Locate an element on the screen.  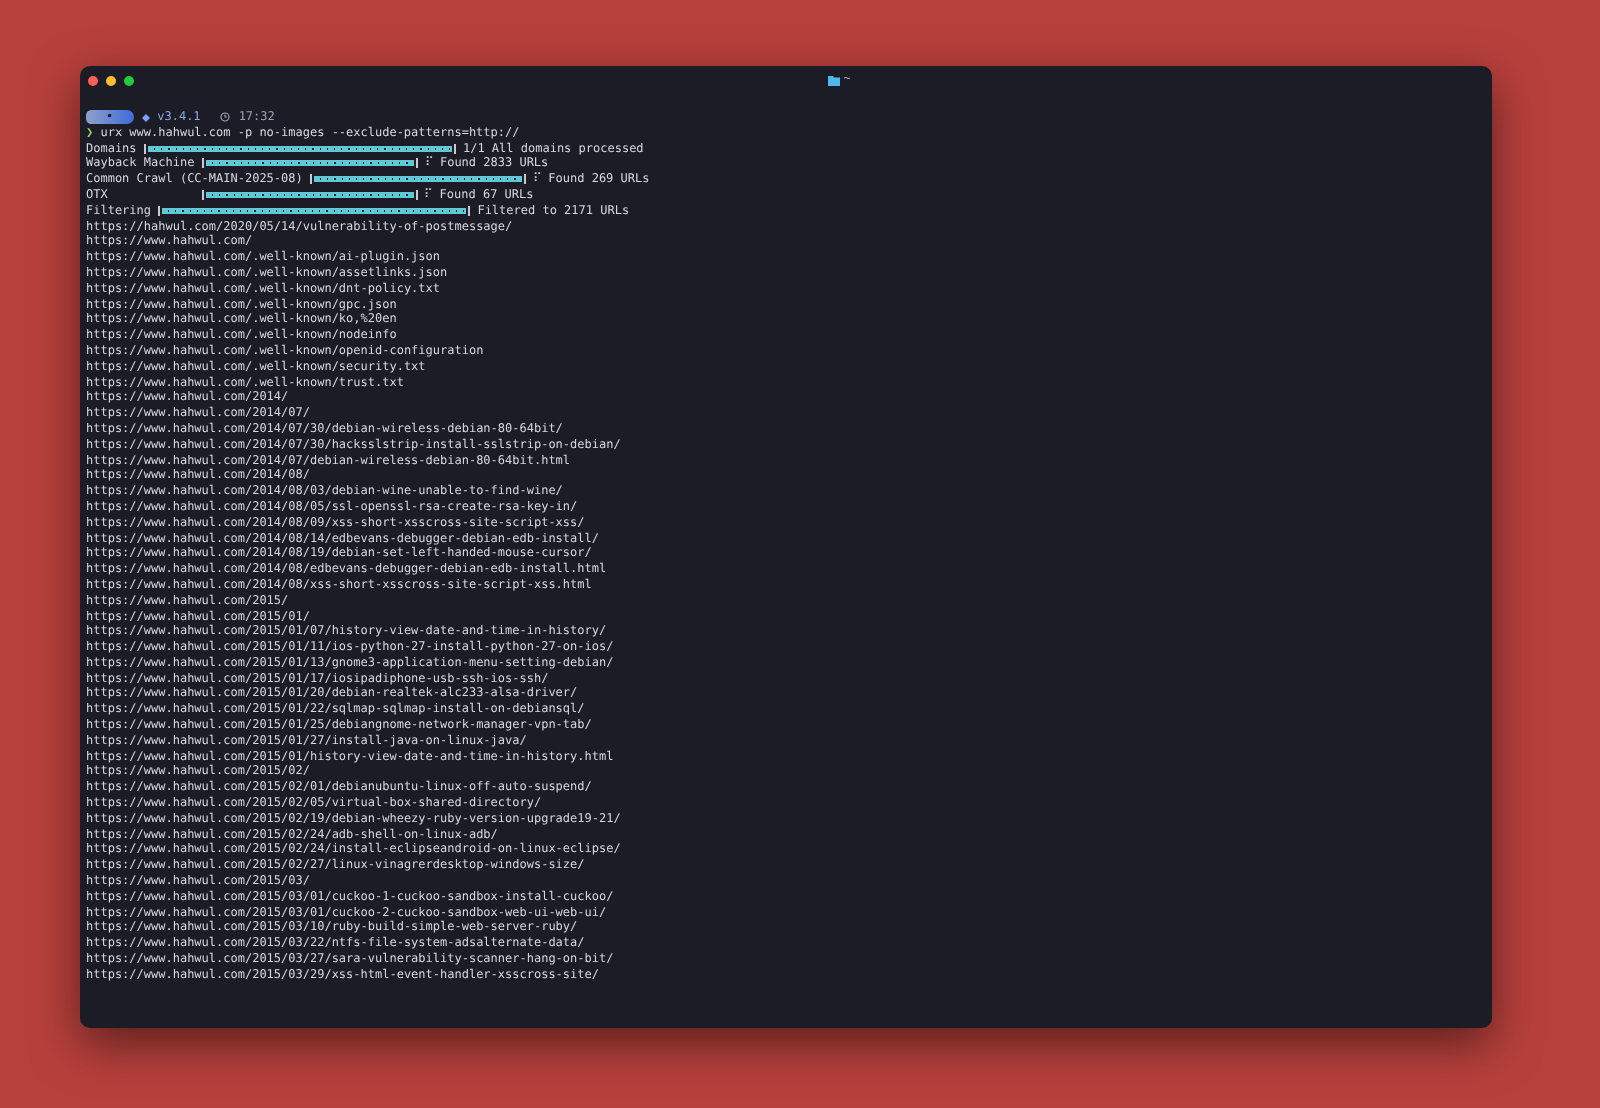
clock-icon is located at coordinates (225, 117).